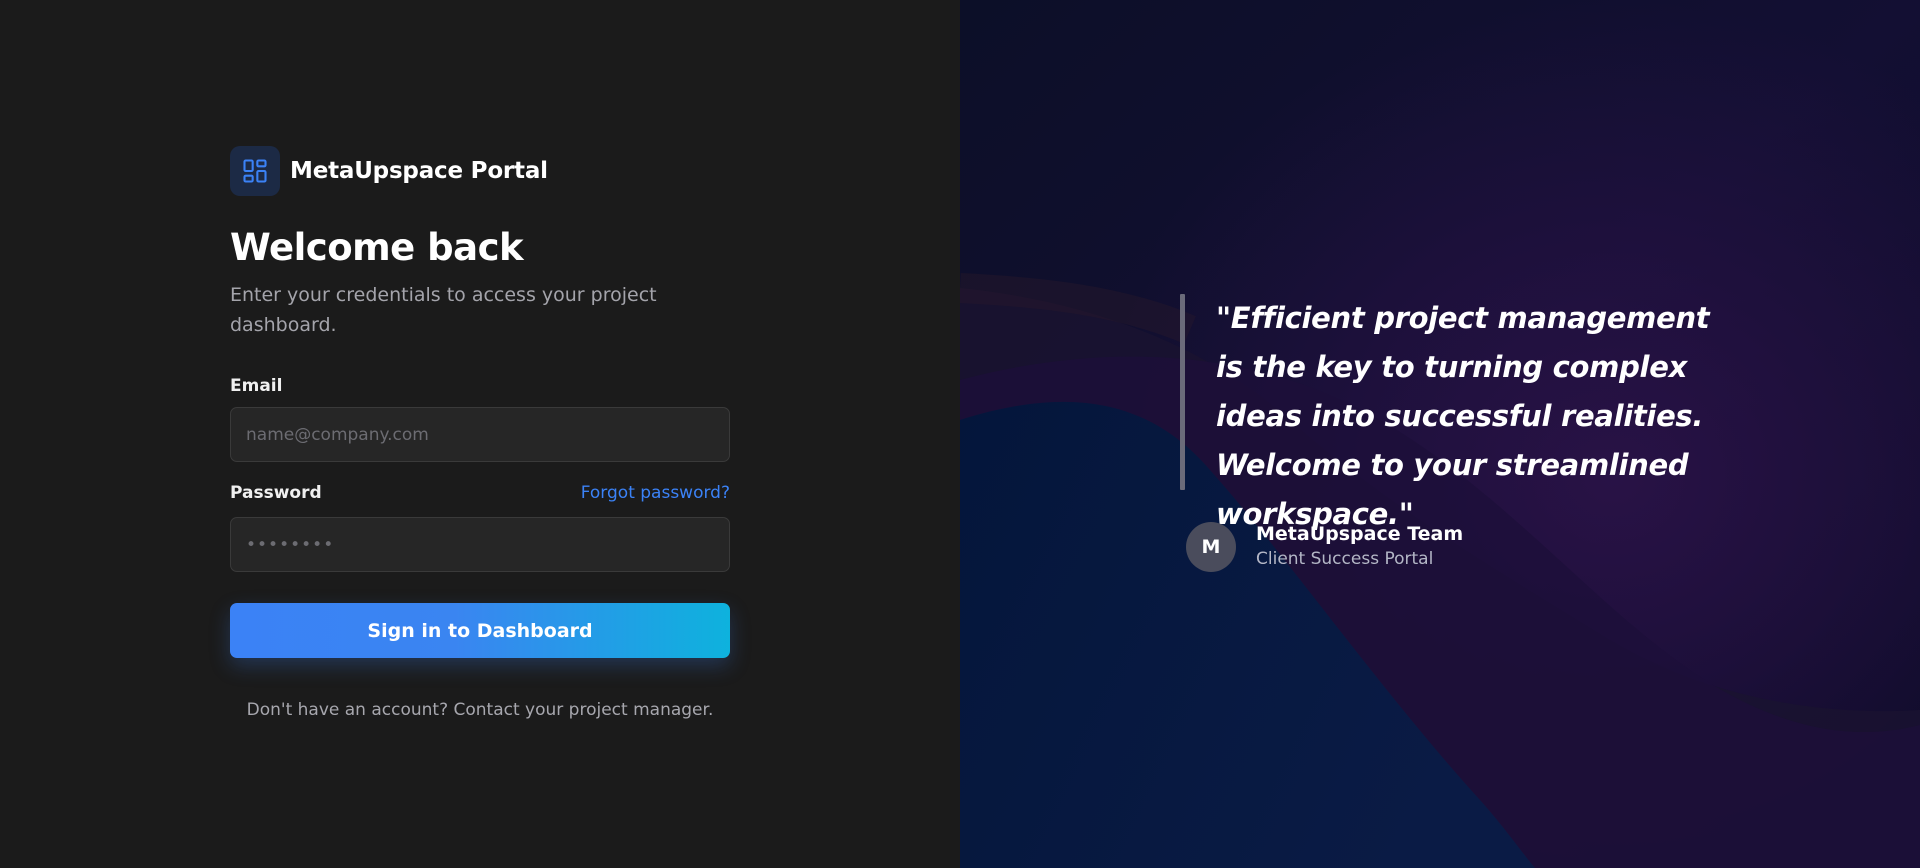 The width and height of the screenshot is (1920, 868). I want to click on author-name: MetaUpspace Team, so click(1360, 534).